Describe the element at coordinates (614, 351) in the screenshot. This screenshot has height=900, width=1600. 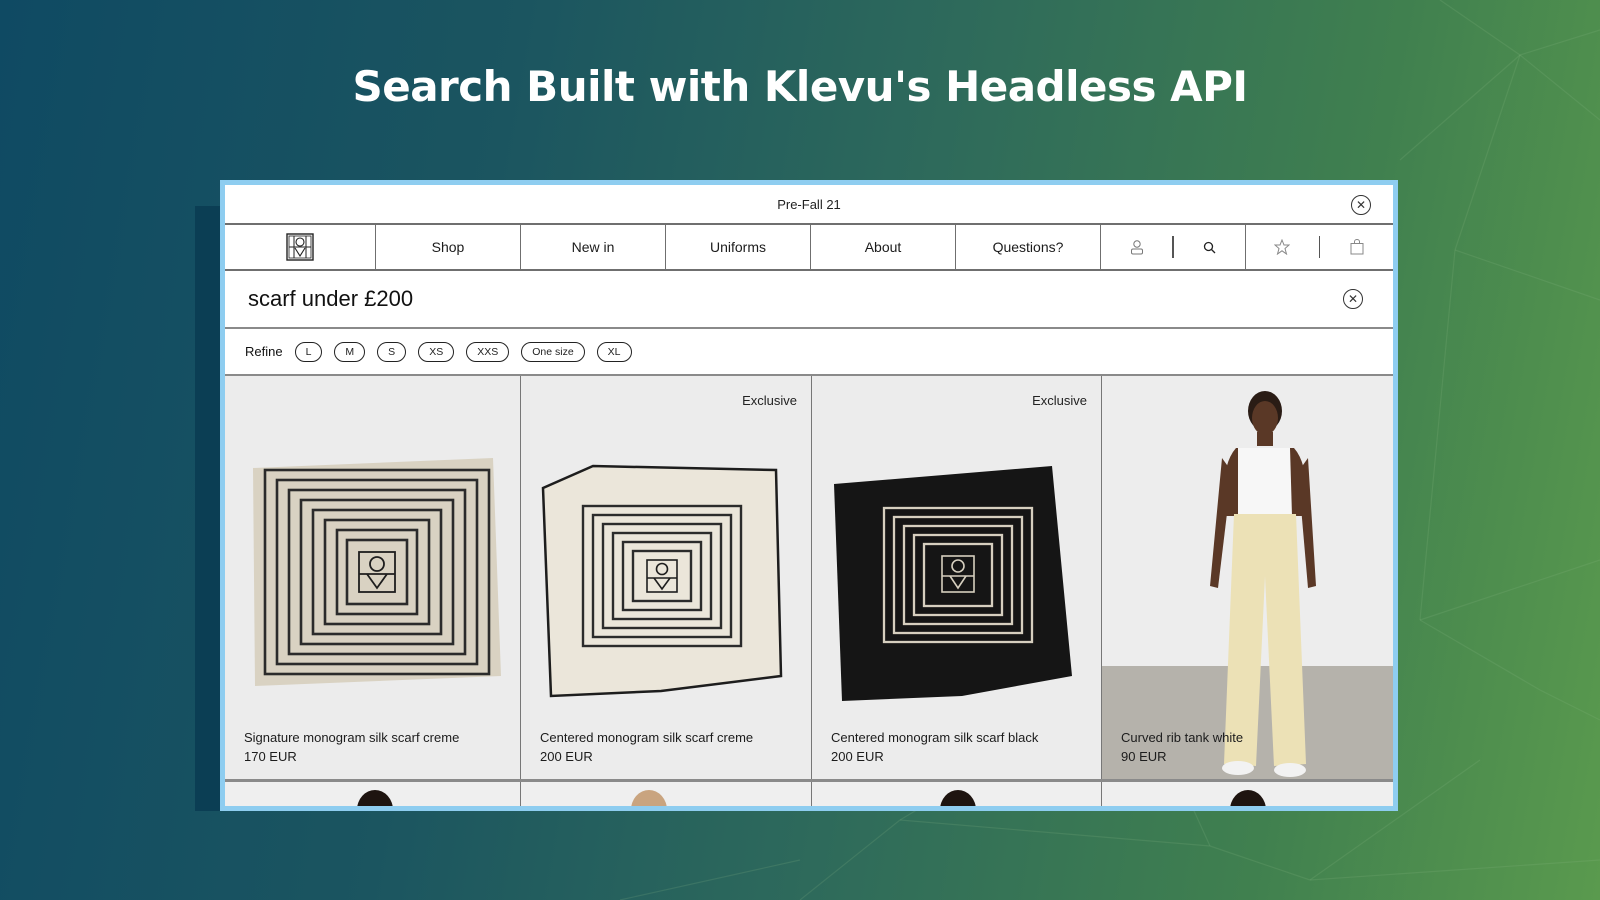
I see `size-chip-xl: XL` at that location.